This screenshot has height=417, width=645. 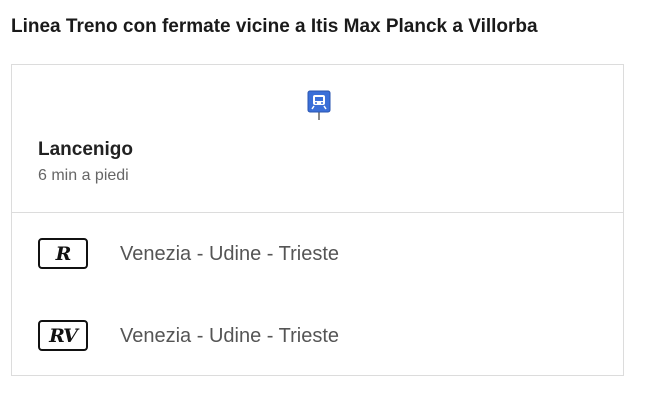 What do you see at coordinates (86, 149) in the screenshot?
I see `stop-name: Lancenigo` at bounding box center [86, 149].